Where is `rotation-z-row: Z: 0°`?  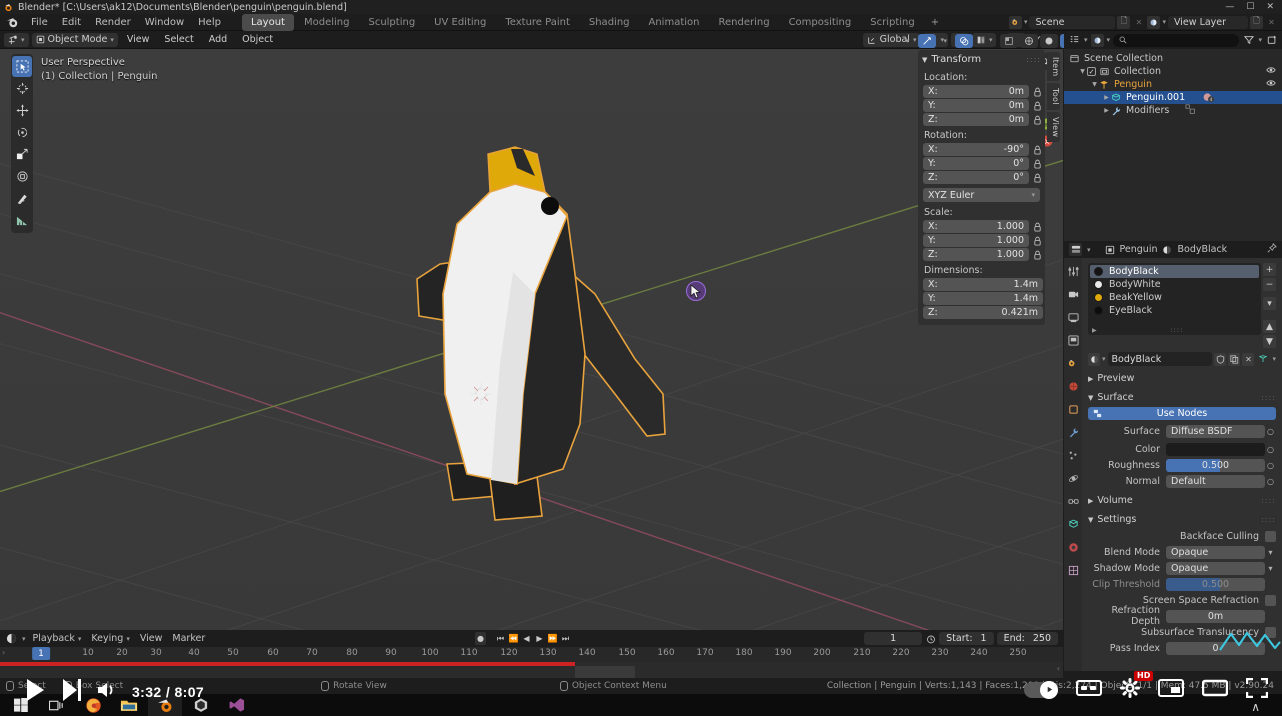
rotation-z-row: Z: 0° is located at coordinates (981, 177).